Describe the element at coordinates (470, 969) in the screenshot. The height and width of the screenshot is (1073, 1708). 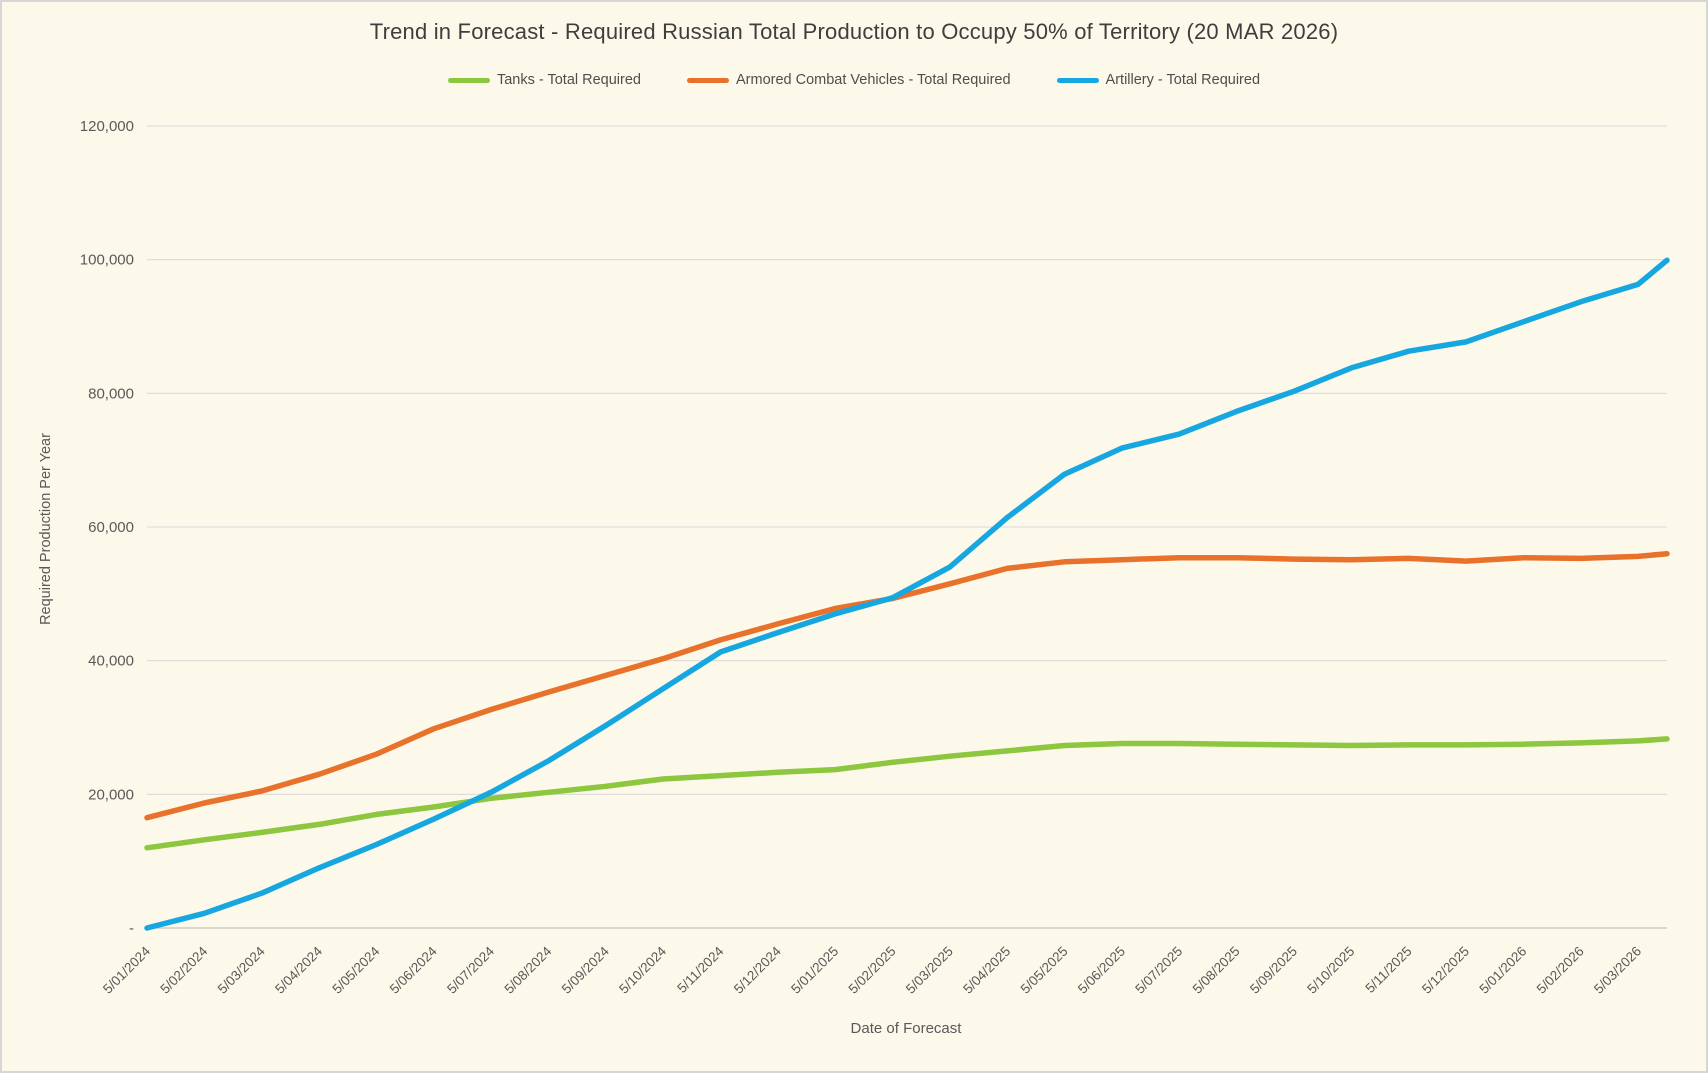
I see `x-tick-label: 5/07/2024` at that location.